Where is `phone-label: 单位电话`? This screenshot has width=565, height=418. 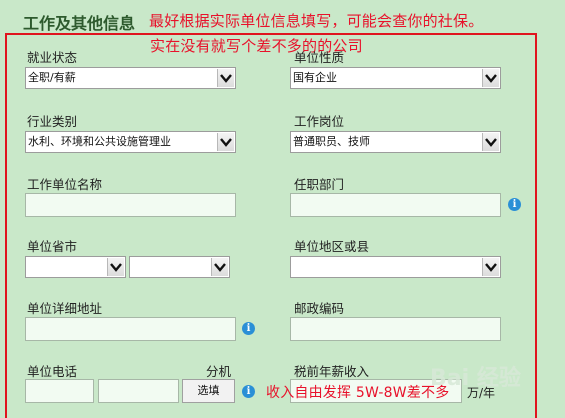 phone-label: 单位电话 is located at coordinates (52, 371).